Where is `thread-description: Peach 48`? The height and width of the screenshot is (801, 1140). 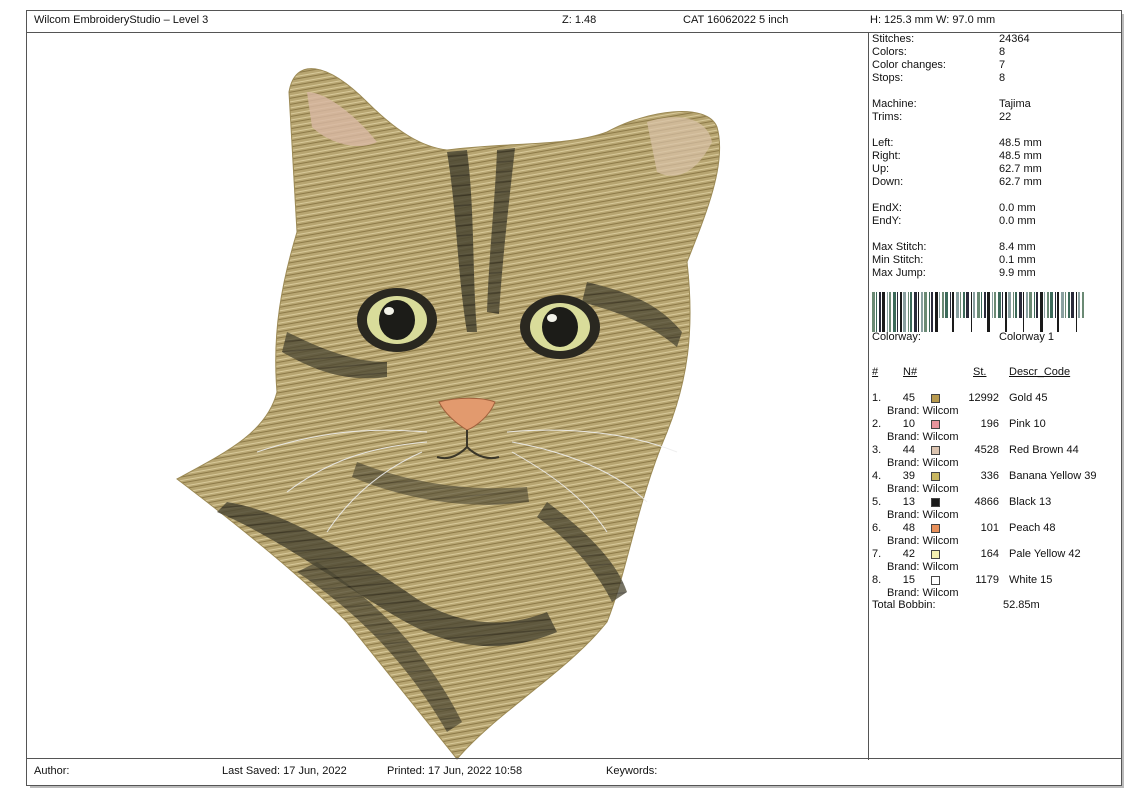
thread-description: Peach 48 is located at coordinates (1032, 528).